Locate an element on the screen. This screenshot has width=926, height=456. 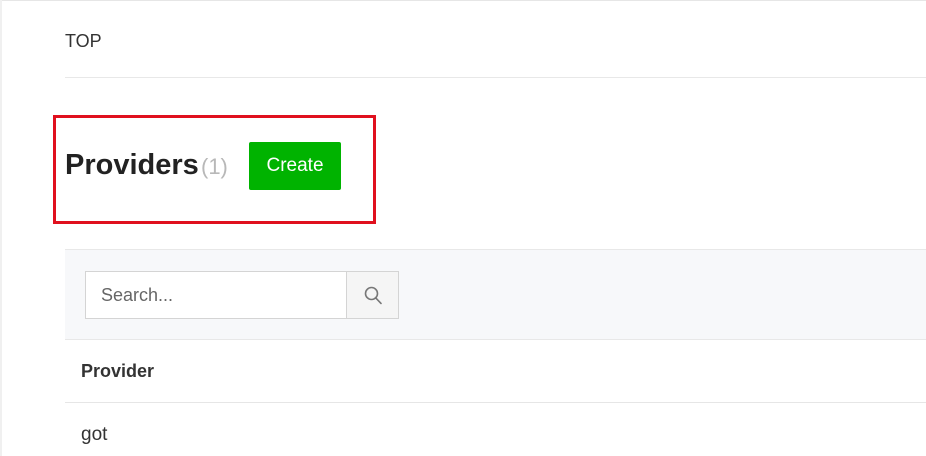
table-header: Provider is located at coordinates (495, 371).